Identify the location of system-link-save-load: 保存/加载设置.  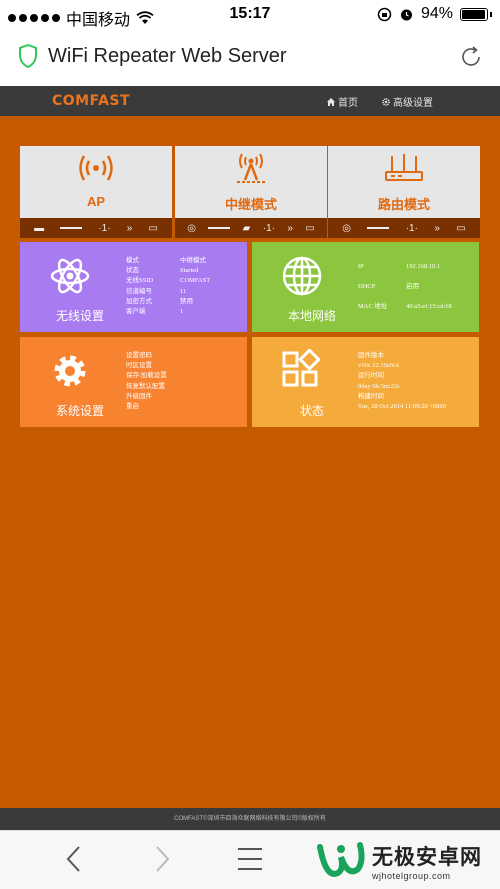
(146, 376).